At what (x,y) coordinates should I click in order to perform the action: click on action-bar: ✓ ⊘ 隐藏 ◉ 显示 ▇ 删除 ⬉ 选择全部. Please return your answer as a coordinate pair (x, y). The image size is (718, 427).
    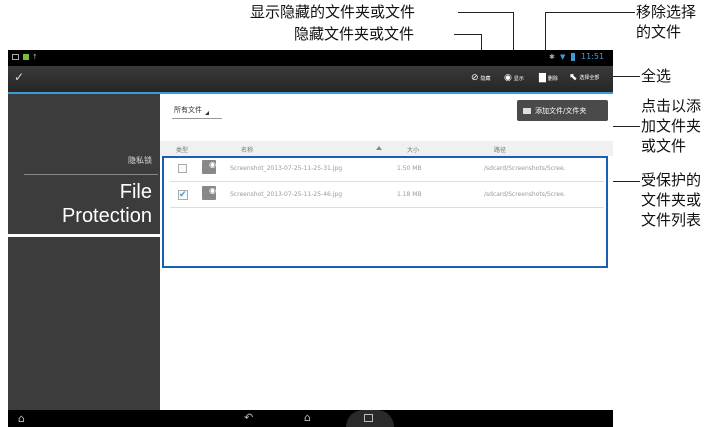
    Looking at the image, I should click on (310, 79).